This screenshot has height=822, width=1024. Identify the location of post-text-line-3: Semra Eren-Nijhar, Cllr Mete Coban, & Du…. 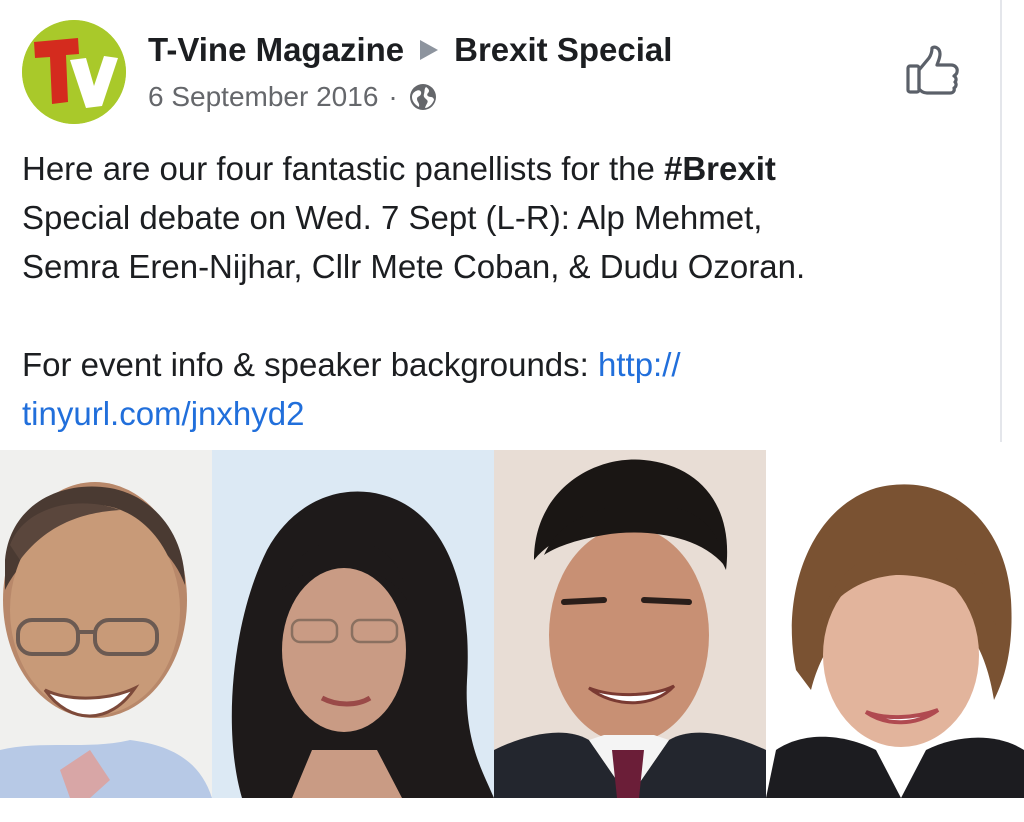
(414, 266).